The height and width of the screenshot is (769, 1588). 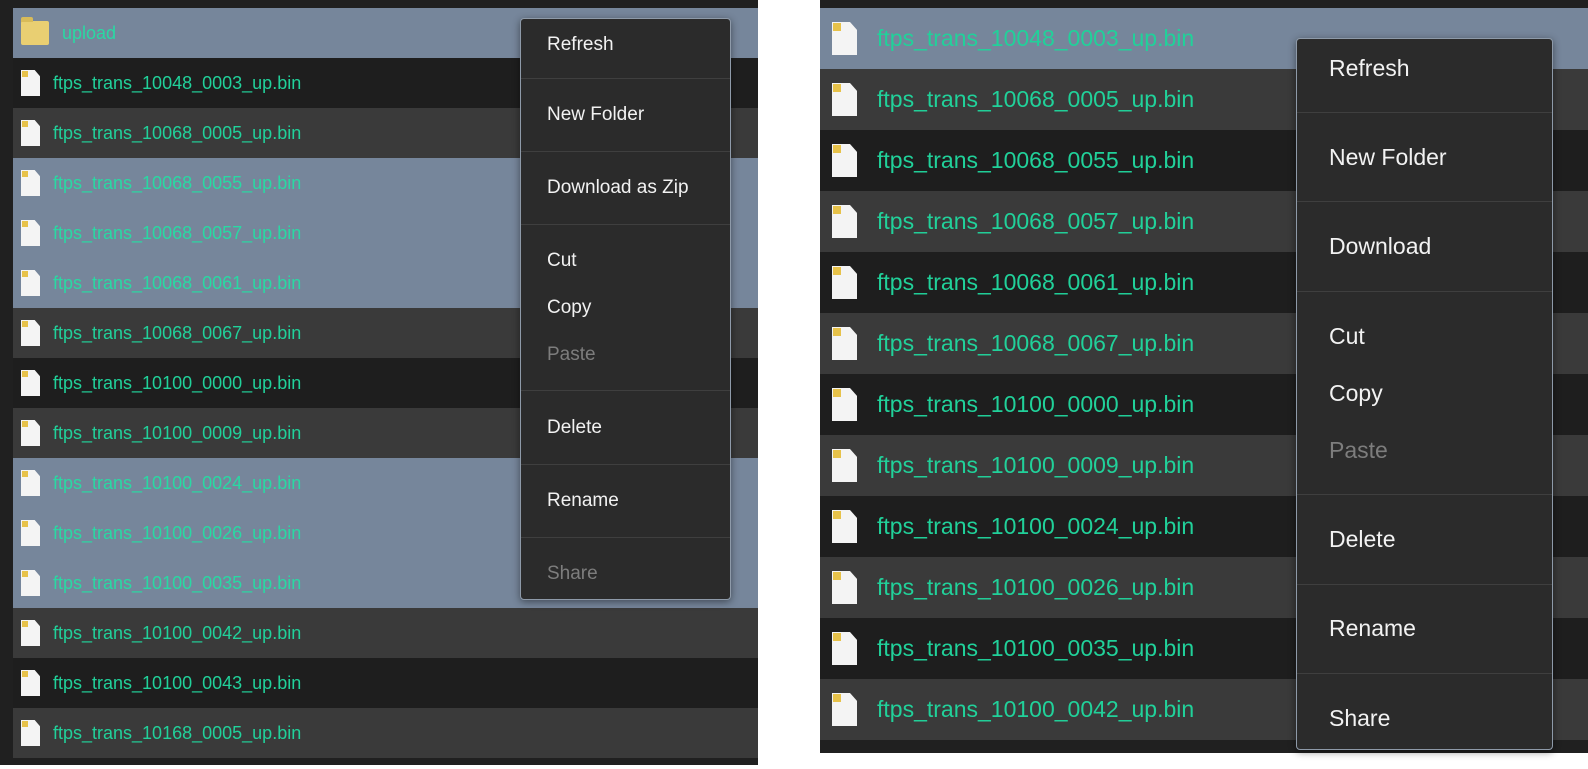 I want to click on file-name: upload, so click(x=89, y=32).